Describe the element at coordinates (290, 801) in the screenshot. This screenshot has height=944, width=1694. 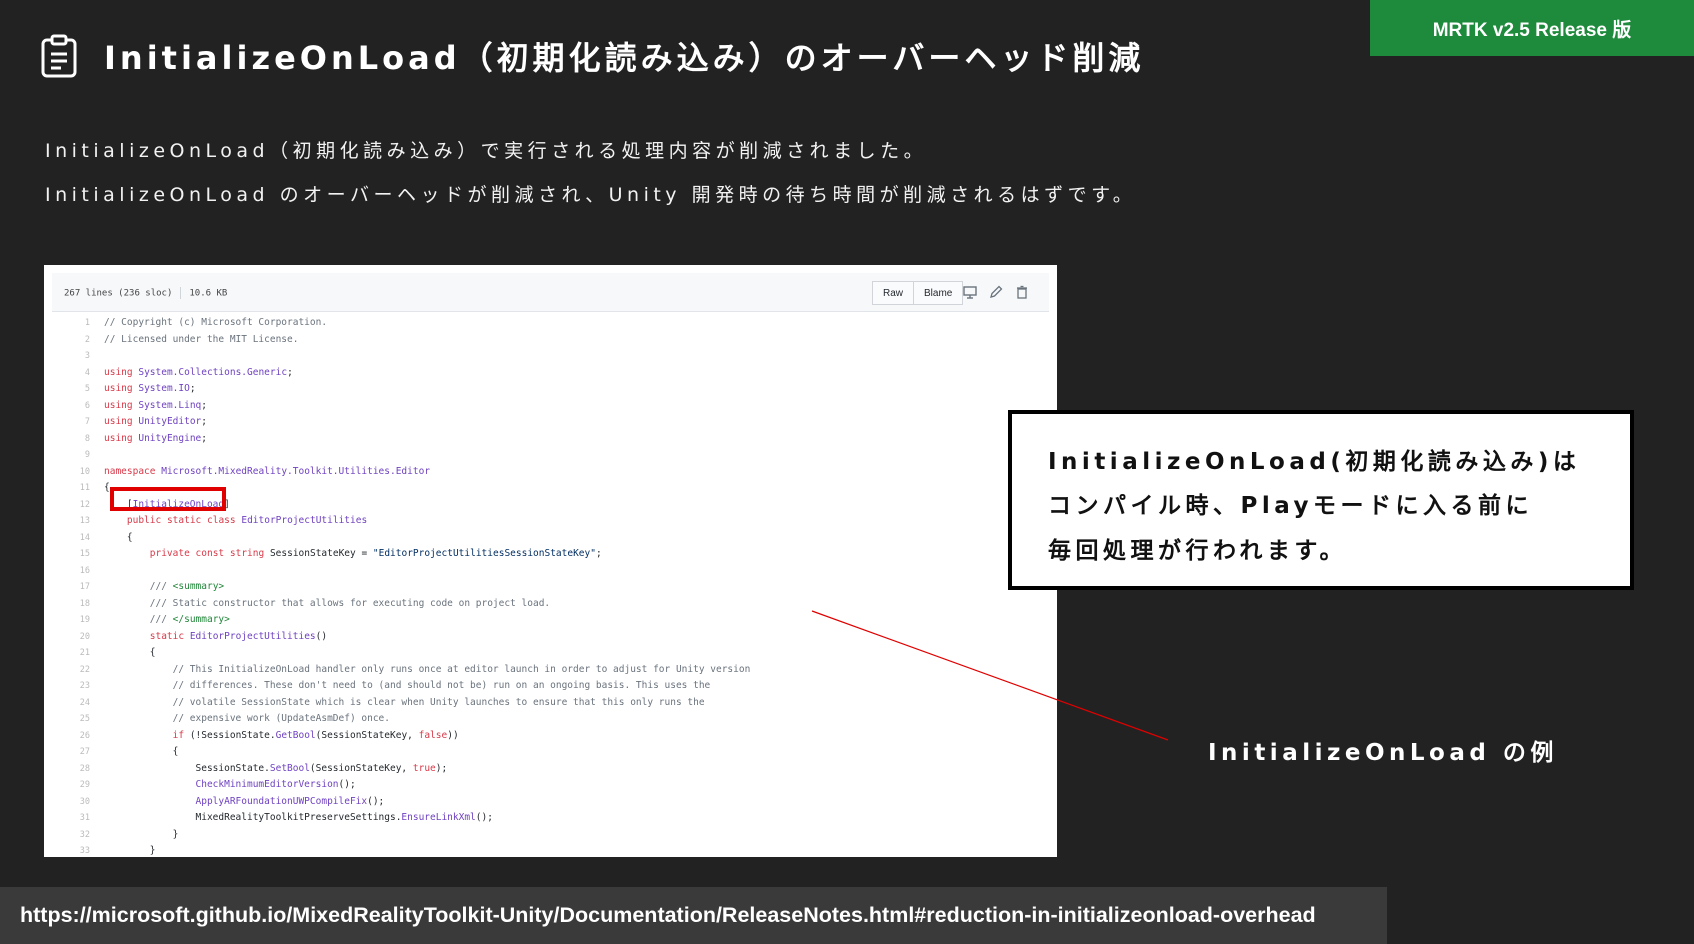
I see `code-text: ApplyARFoundationUWPCompileFix();` at that location.